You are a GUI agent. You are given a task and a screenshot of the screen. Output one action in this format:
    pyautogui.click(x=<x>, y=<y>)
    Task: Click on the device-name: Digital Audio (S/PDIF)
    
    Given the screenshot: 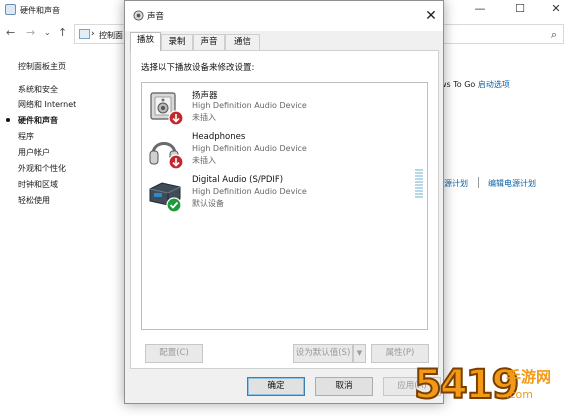 What is the action you would take?
    pyautogui.click(x=238, y=180)
    